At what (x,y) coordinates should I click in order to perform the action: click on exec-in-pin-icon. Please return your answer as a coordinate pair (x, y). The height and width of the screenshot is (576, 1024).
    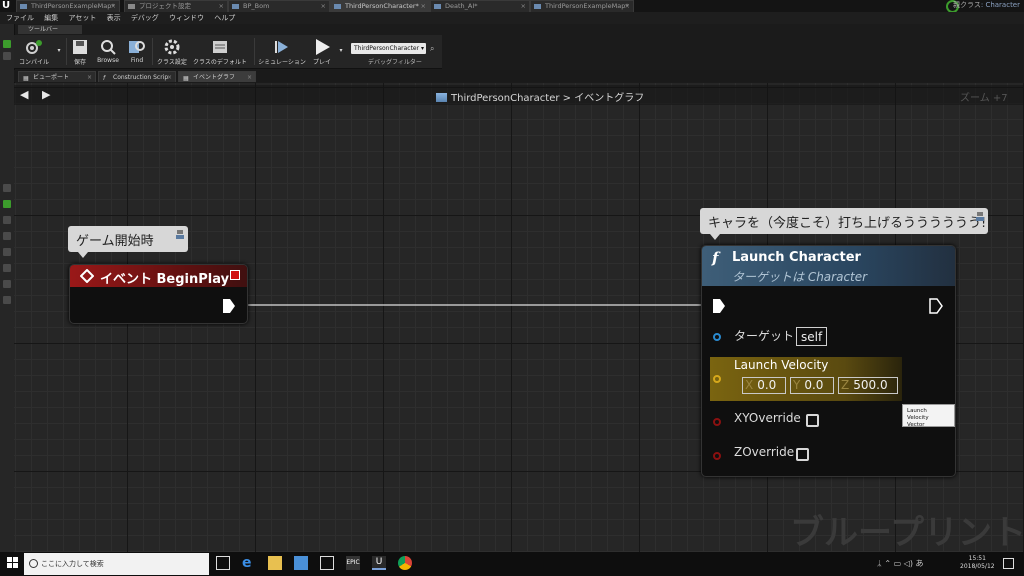
    Looking at the image, I should click on (719, 306).